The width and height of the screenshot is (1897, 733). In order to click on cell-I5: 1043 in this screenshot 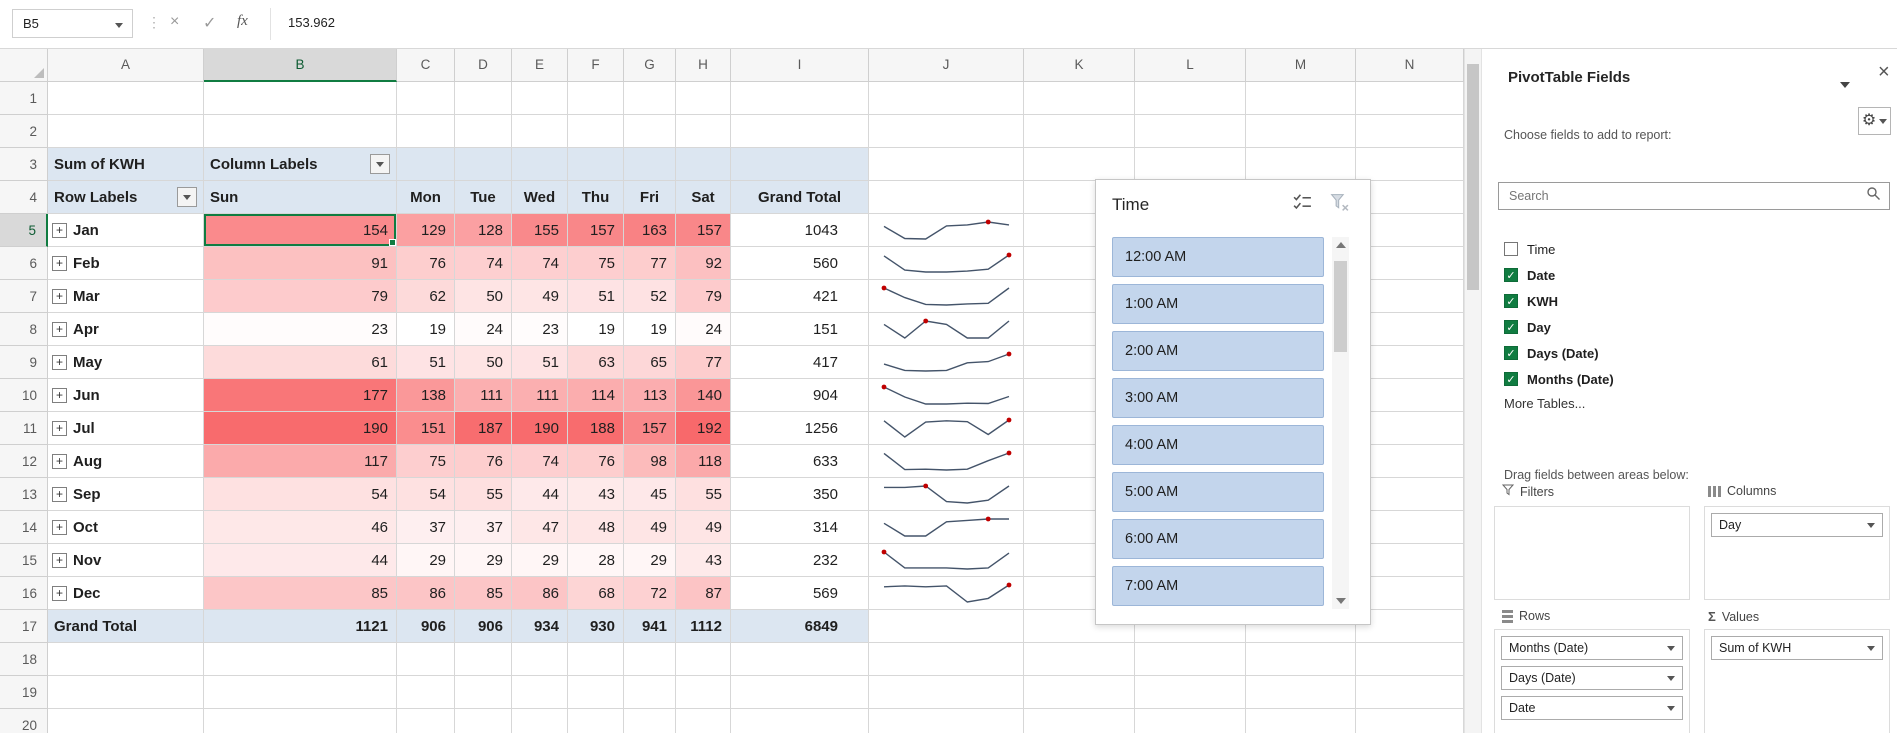, I will do `click(800, 230)`.